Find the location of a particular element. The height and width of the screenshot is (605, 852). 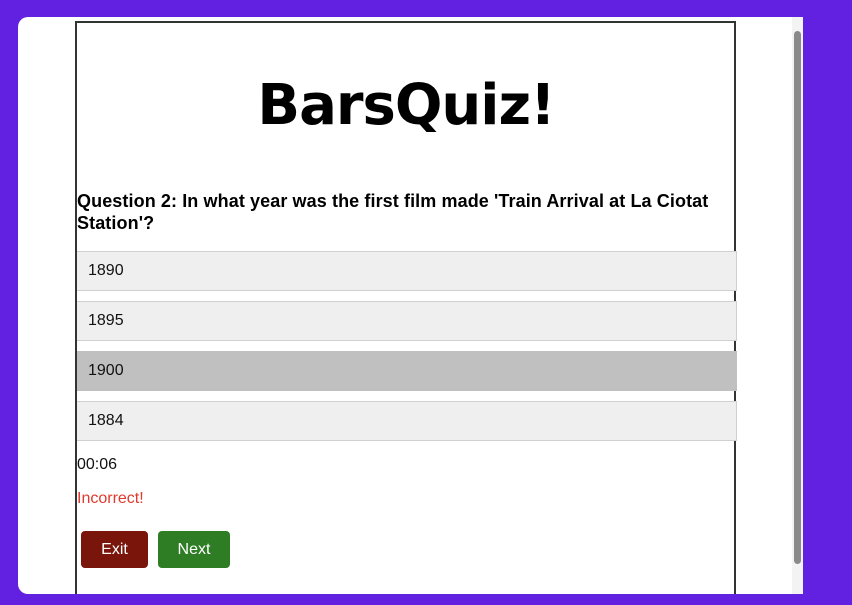

logo-text: BarsQuiz! is located at coordinates (406, 104).